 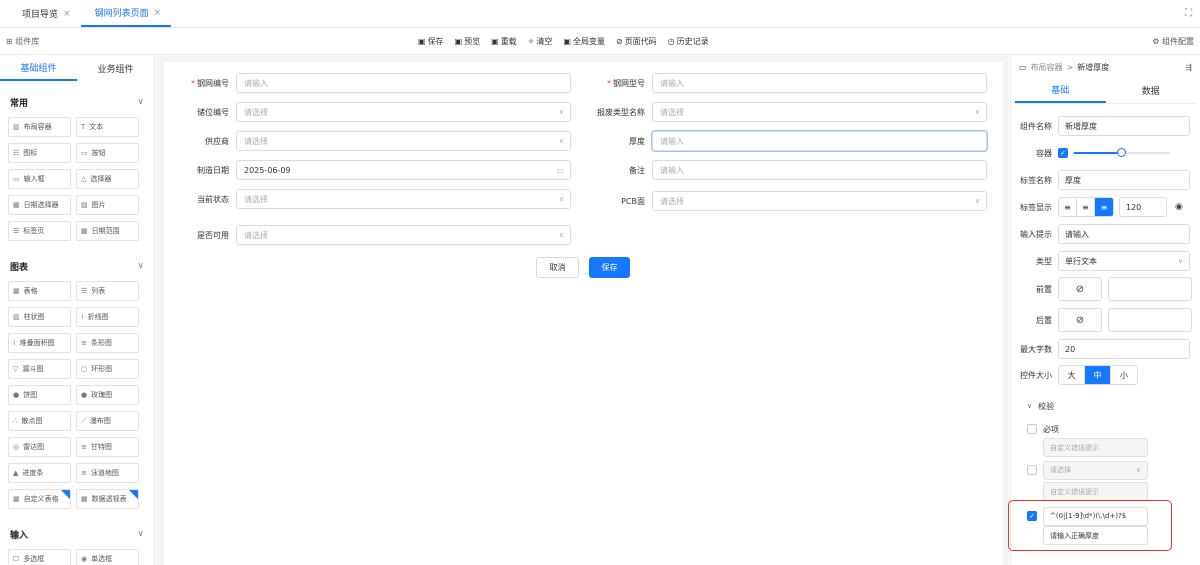 I want to click on prefix-input, so click(x=1150, y=289).